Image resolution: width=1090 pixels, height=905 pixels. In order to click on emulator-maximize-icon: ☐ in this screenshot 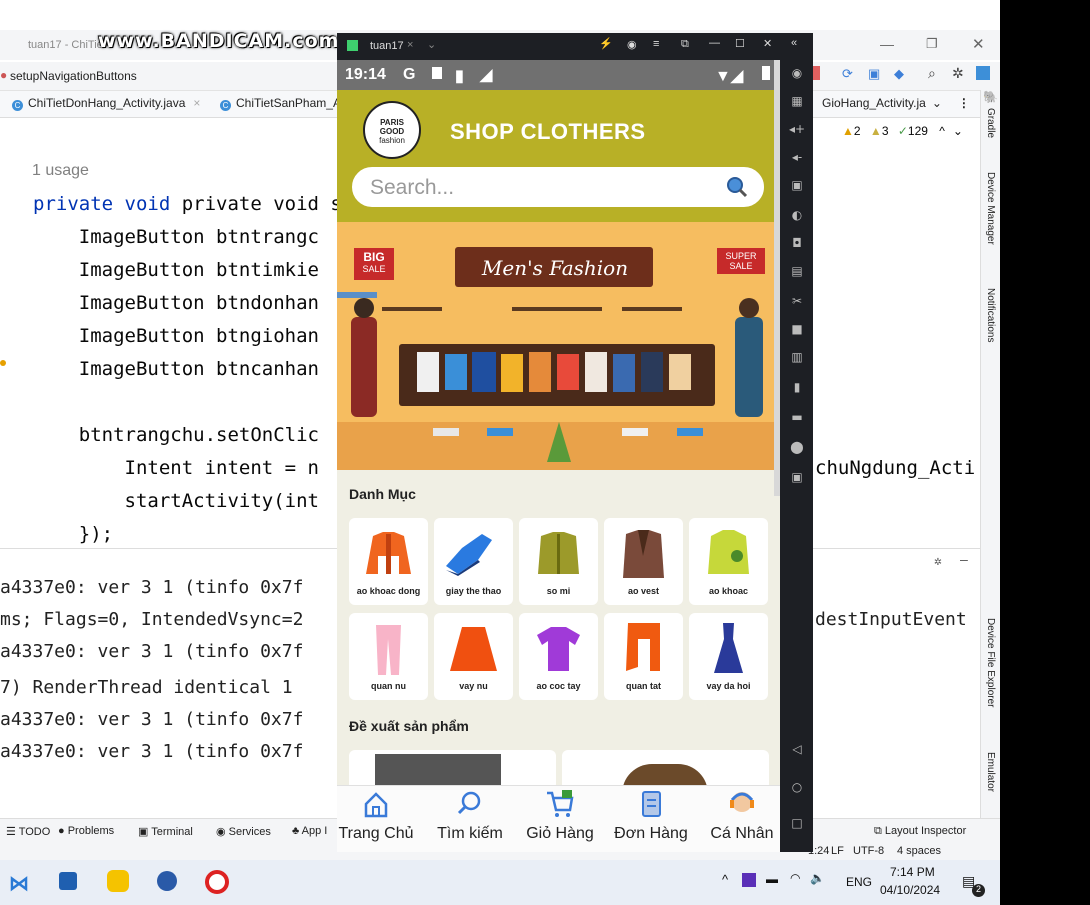, I will do `click(740, 43)`.